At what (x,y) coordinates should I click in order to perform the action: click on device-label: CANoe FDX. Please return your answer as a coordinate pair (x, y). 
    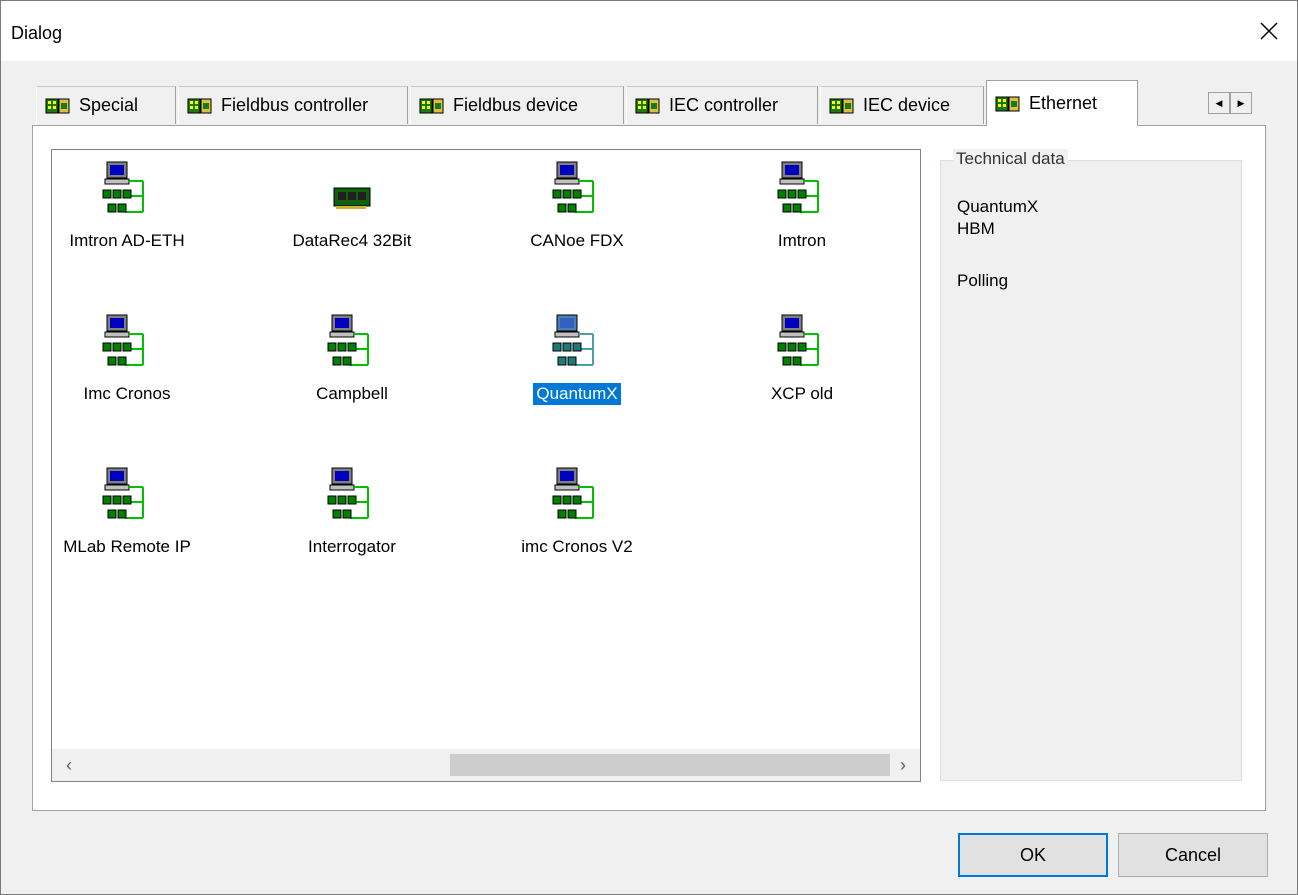
    Looking at the image, I should click on (577, 240).